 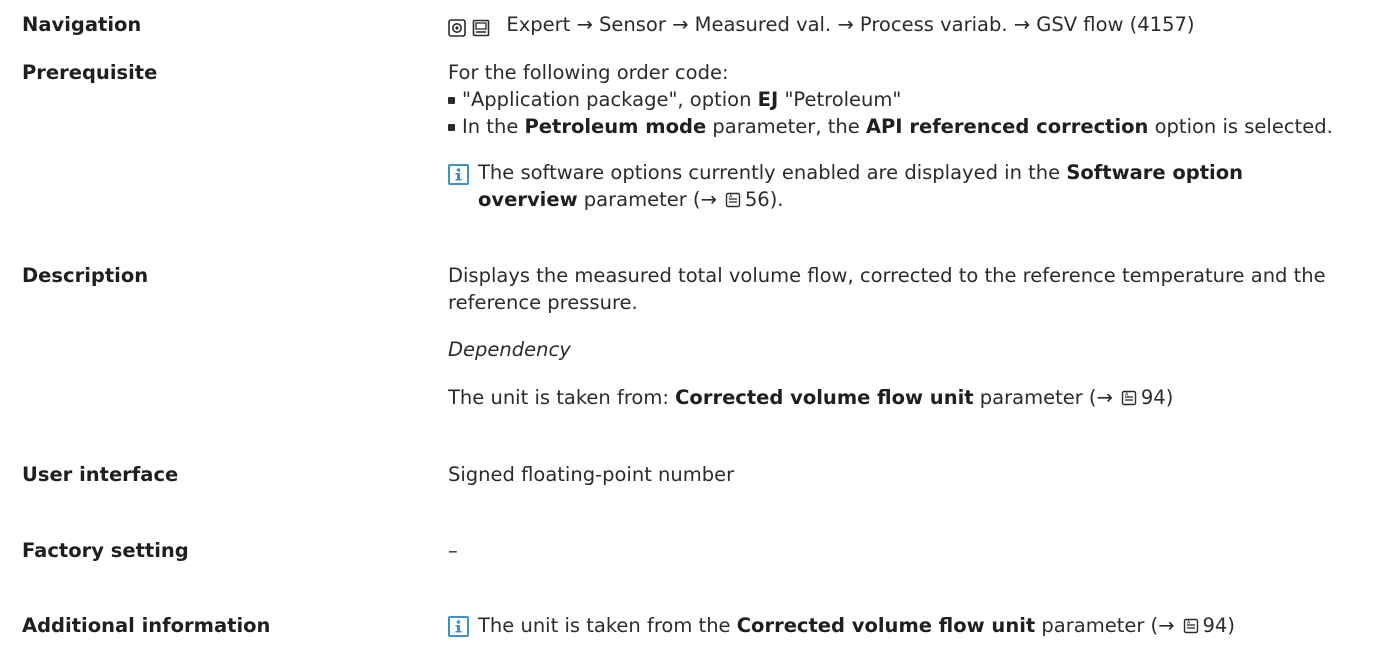 What do you see at coordinates (100, 474) in the screenshot?
I see `user-interface-label: User interface` at bounding box center [100, 474].